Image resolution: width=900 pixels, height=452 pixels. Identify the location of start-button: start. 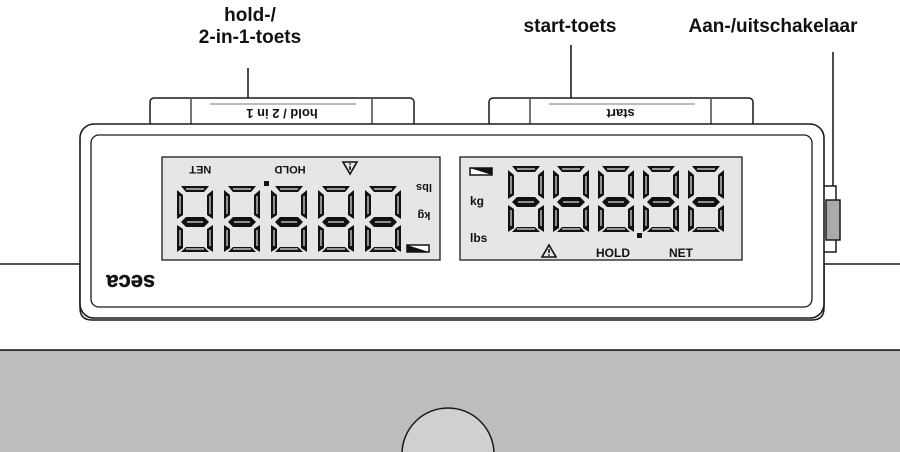
(621, 112).